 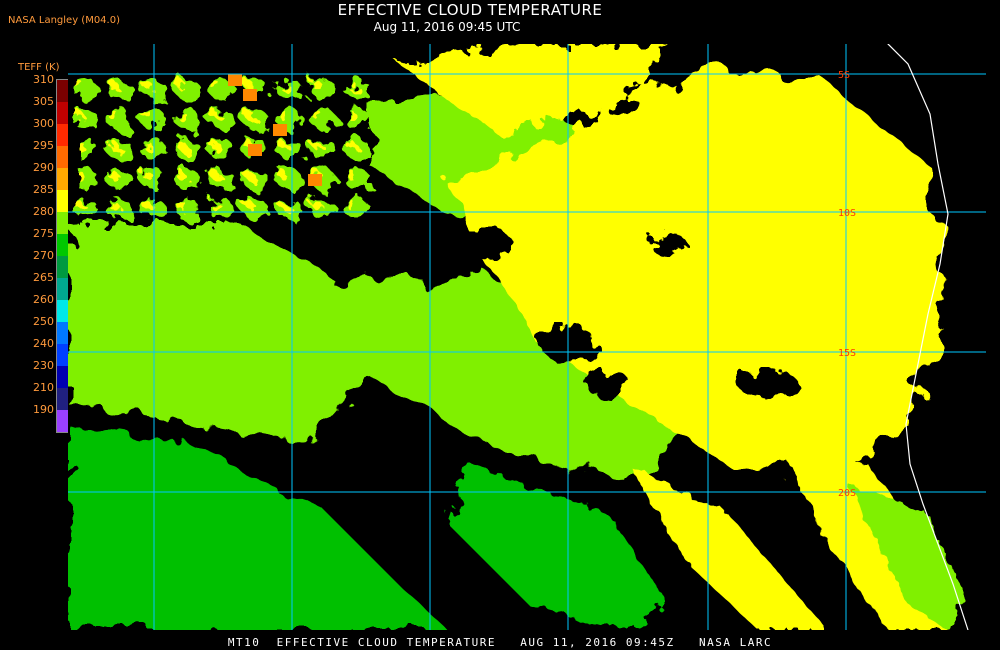 I want to click on latitude-label: 20S, so click(x=847, y=493).